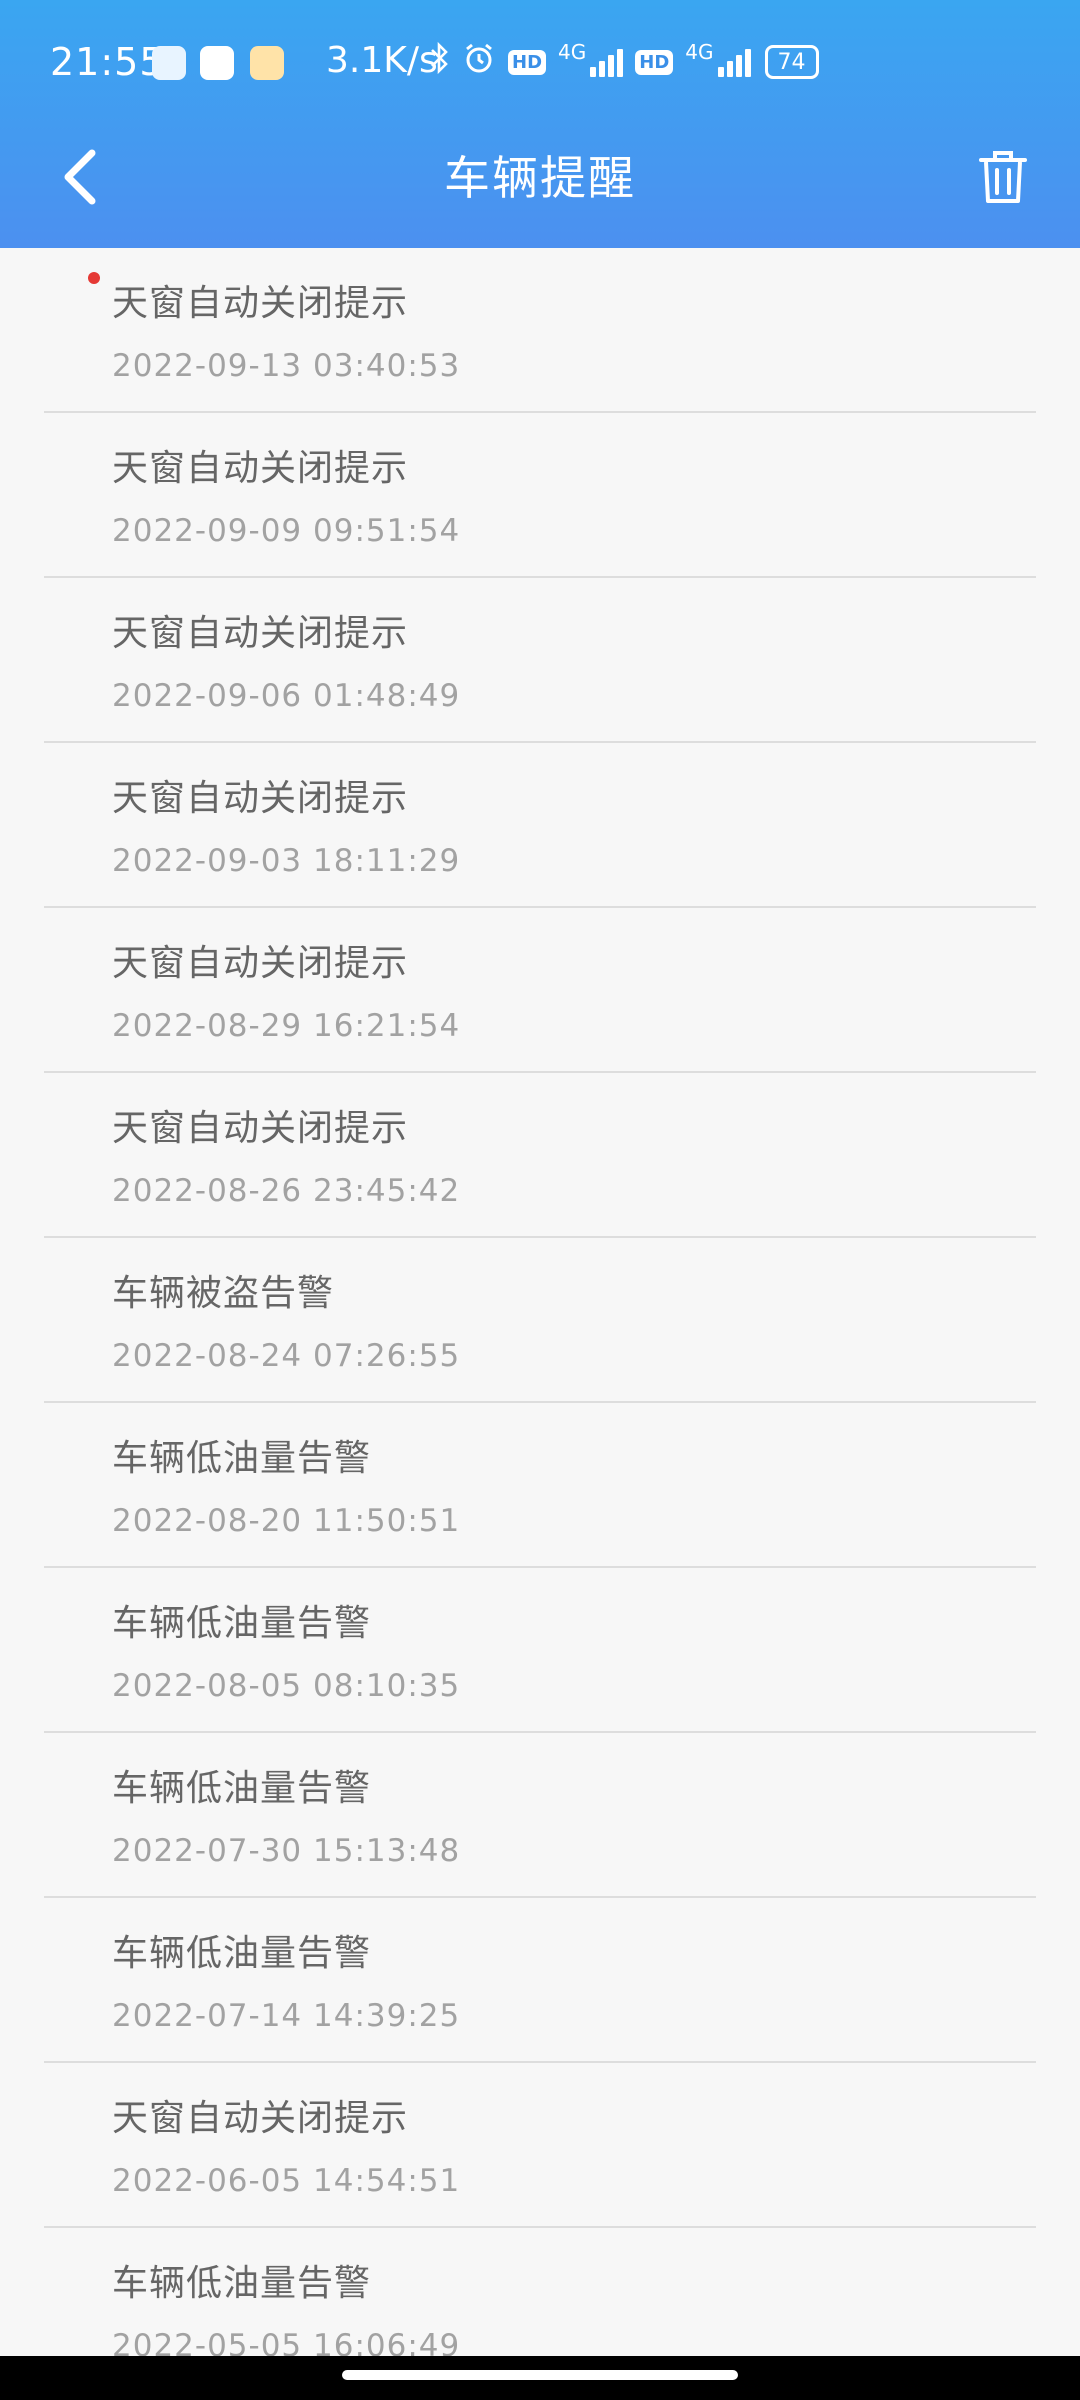  I want to click on list-item: 天窗自动关闭提示 2022-09-09 09:51:54, so click(540, 495).